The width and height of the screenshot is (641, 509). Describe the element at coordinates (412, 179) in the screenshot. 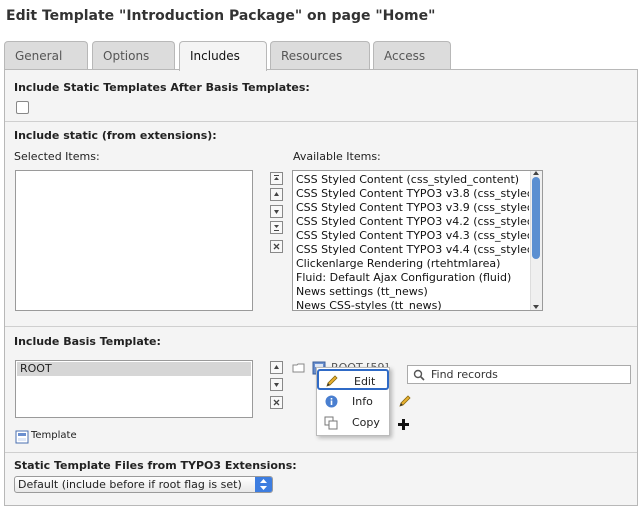

I see `list-item: CSS Styled Content (css_styled_content)` at that location.